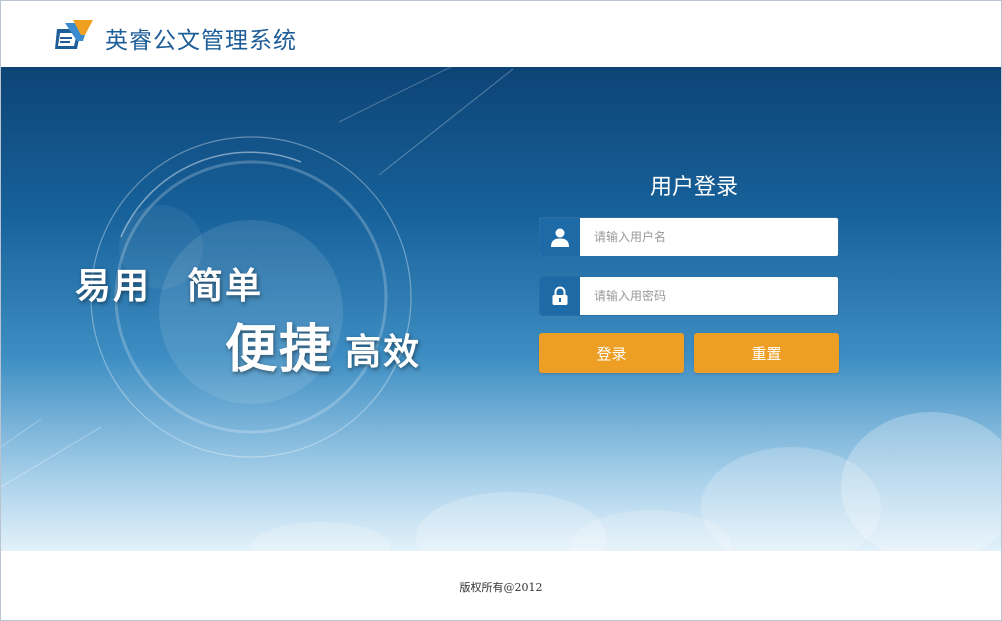  Describe the element at coordinates (708, 296) in the screenshot. I see `password-input` at that location.